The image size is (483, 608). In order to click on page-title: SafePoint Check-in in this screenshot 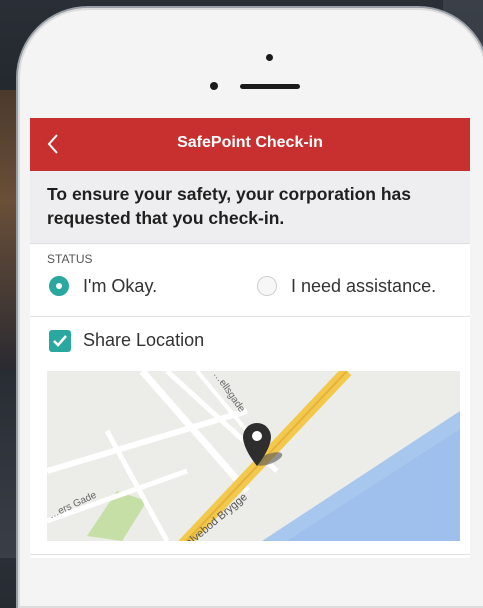, I will do `click(250, 142)`.